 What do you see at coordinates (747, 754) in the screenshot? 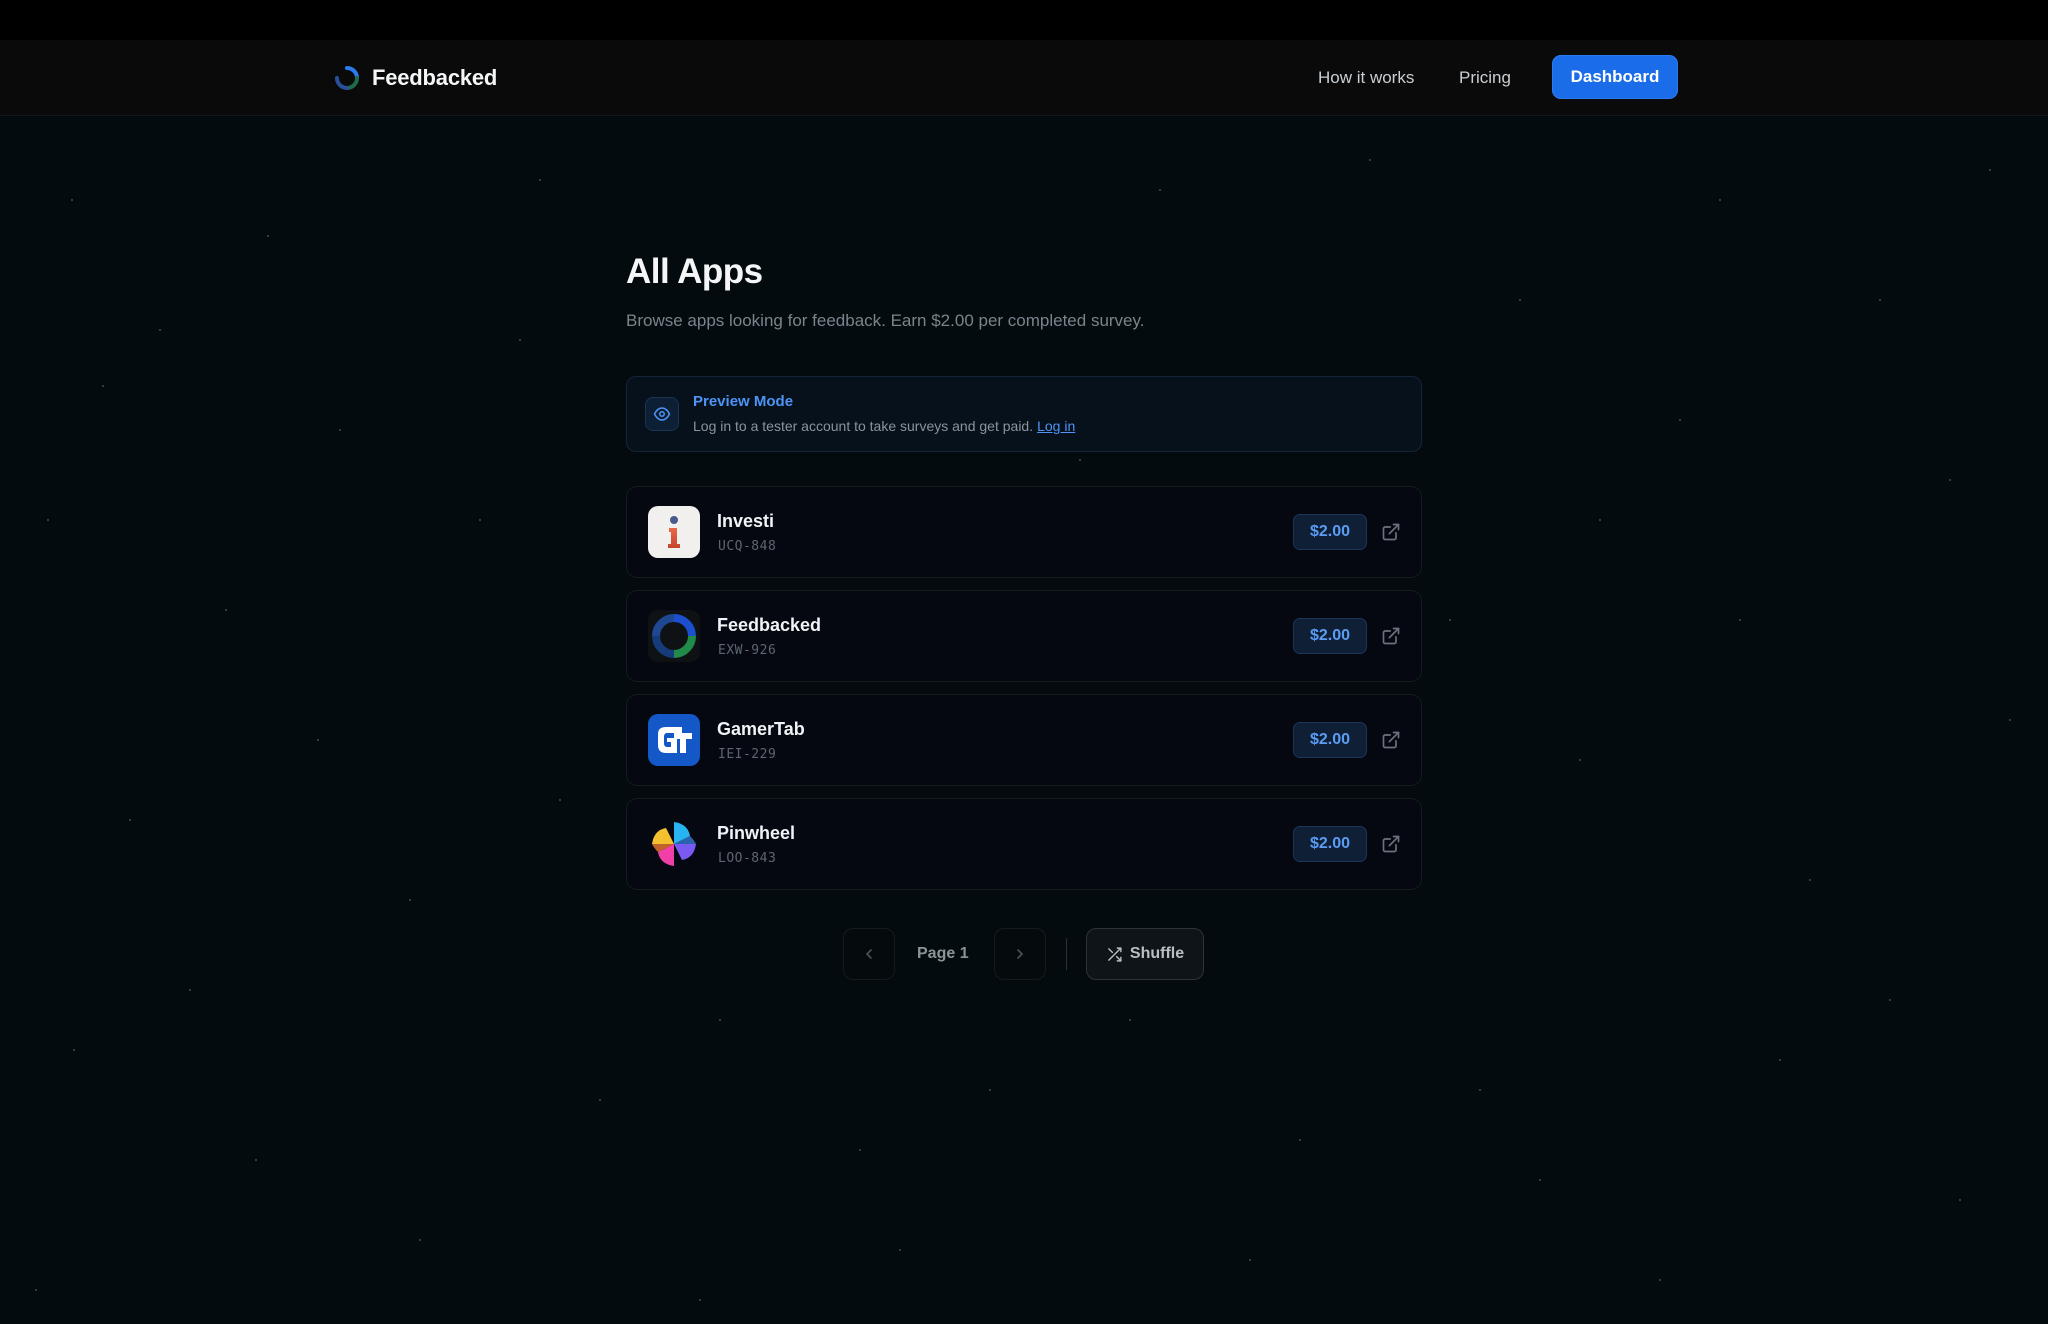
I see `app-code: IEI-229` at bounding box center [747, 754].